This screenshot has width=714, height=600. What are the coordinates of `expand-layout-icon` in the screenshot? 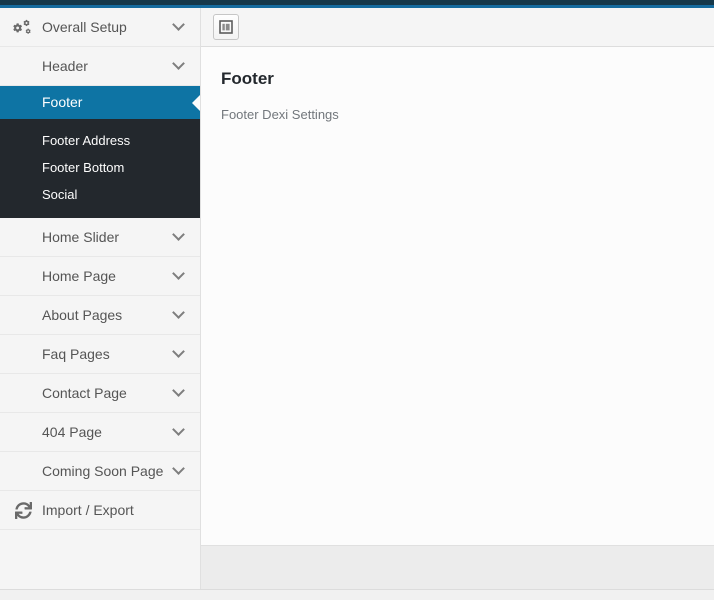 It's located at (226, 27).